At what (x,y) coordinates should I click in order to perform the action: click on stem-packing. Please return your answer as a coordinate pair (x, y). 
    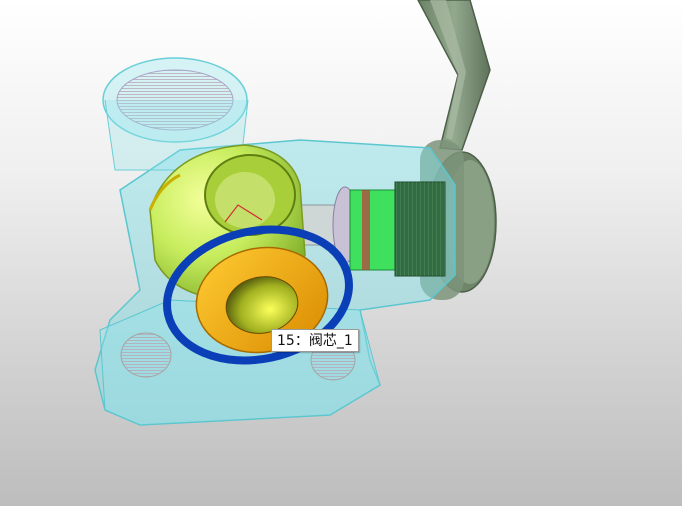
    Looking at the image, I should click on (372, 230).